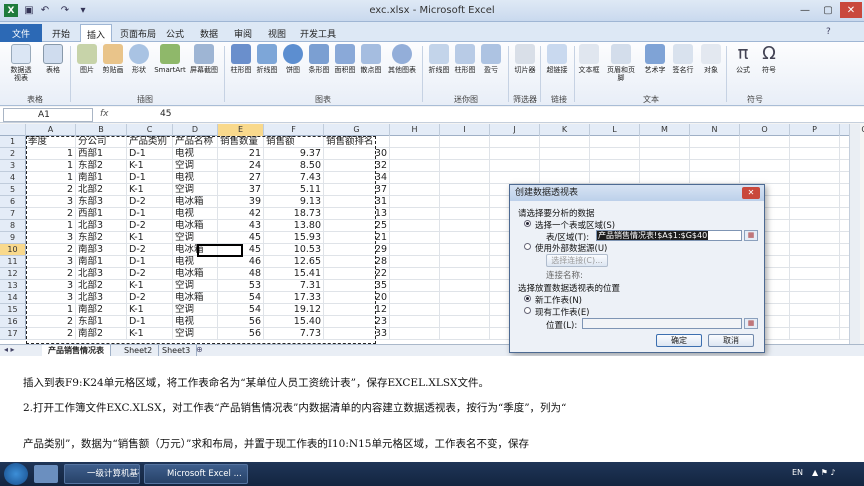 The height and width of the screenshot is (486, 864). Describe the element at coordinates (241, 250) in the screenshot. I see `table-cell: 45` at that location.